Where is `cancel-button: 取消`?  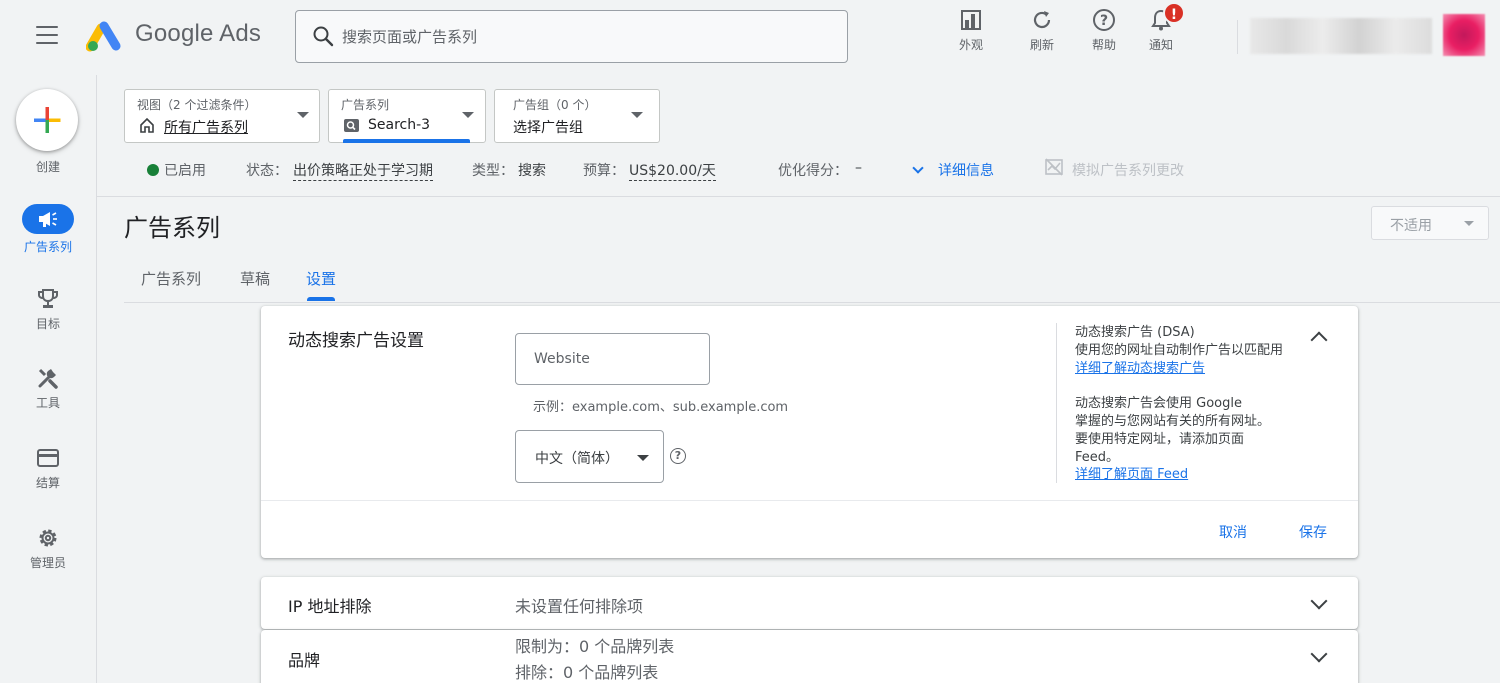 cancel-button: 取消 is located at coordinates (1233, 532).